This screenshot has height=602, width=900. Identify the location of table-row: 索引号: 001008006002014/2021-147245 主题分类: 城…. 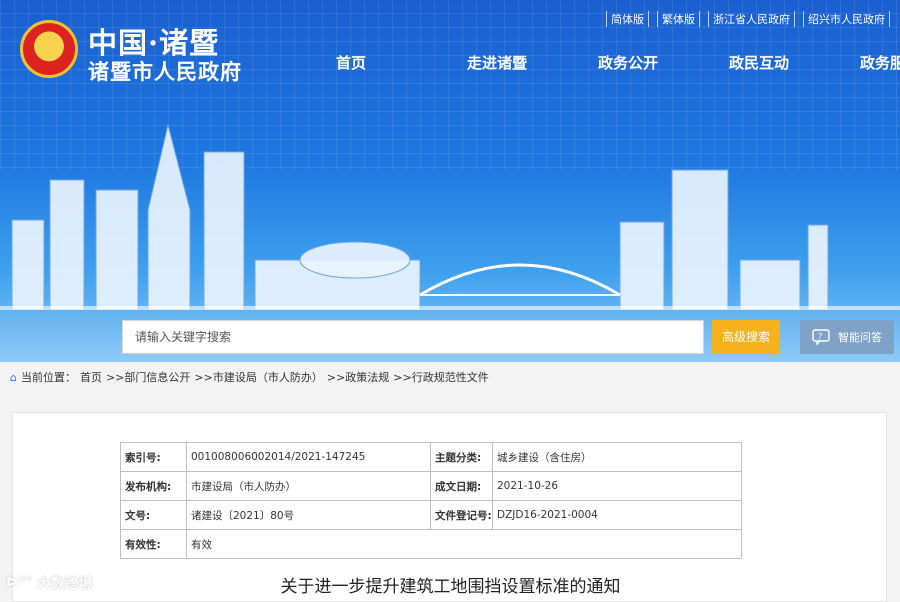
(431, 457).